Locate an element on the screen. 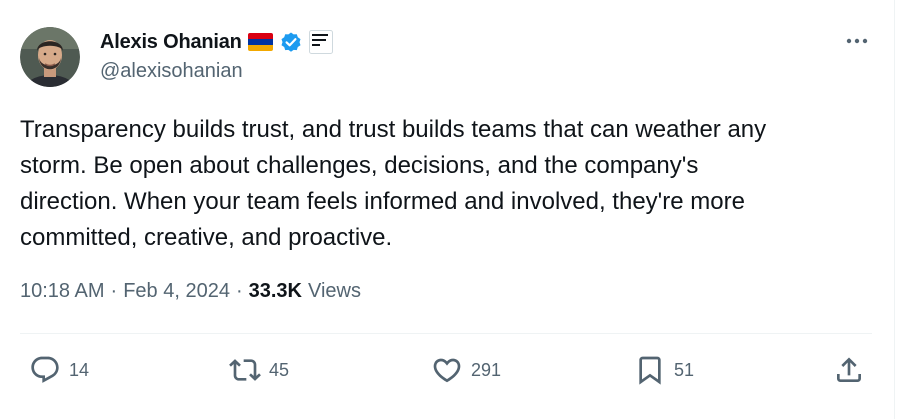 This screenshot has height=419, width=900. more-options-button is located at coordinates (857, 41).